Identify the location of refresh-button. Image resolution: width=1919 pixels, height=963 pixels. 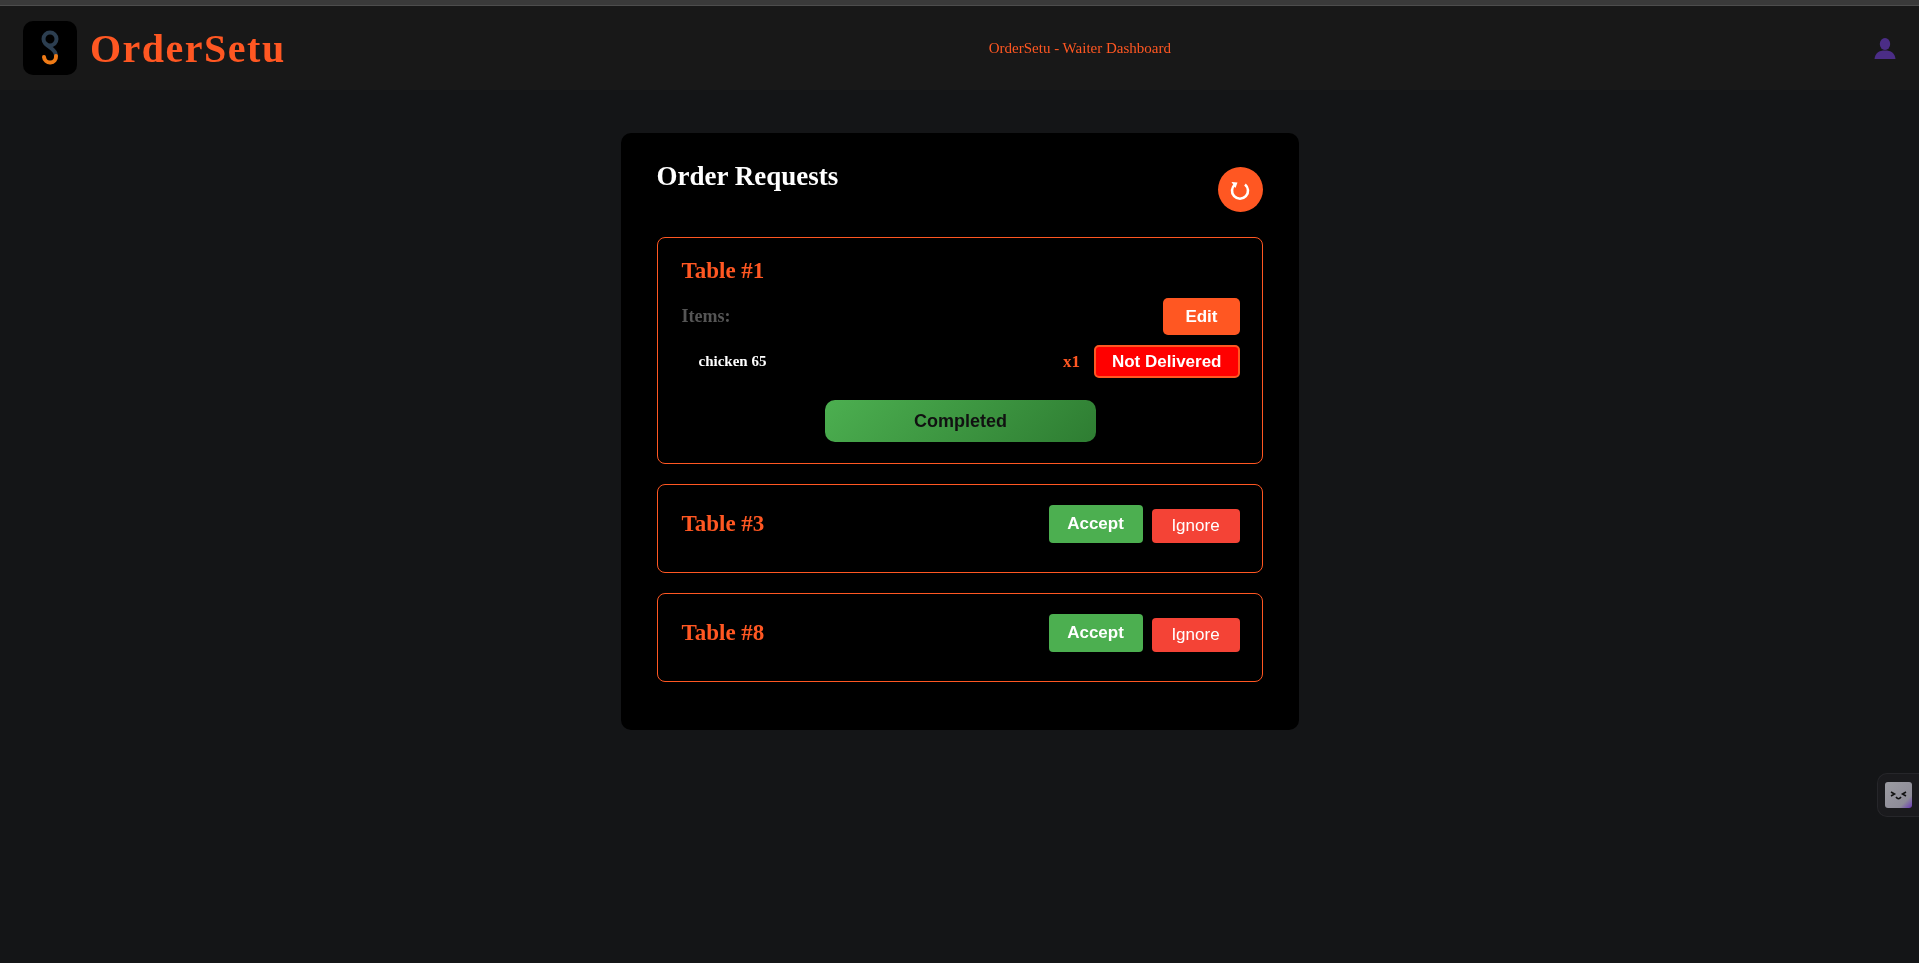
(1240, 189).